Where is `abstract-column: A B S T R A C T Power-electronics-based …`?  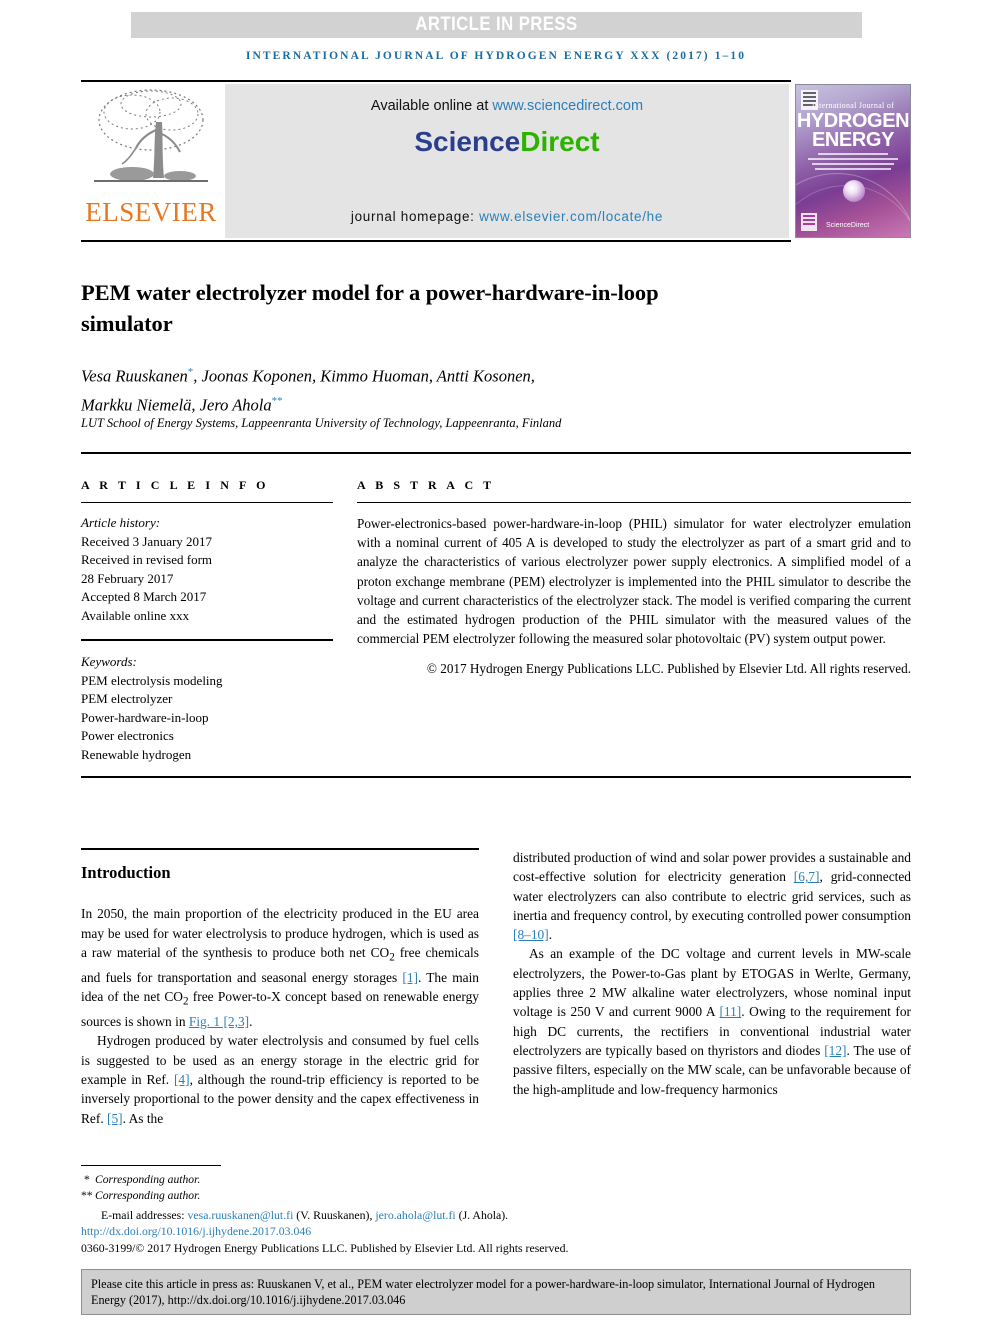 abstract-column: A B S T R A C T Power-electronics-based … is located at coordinates (634, 578).